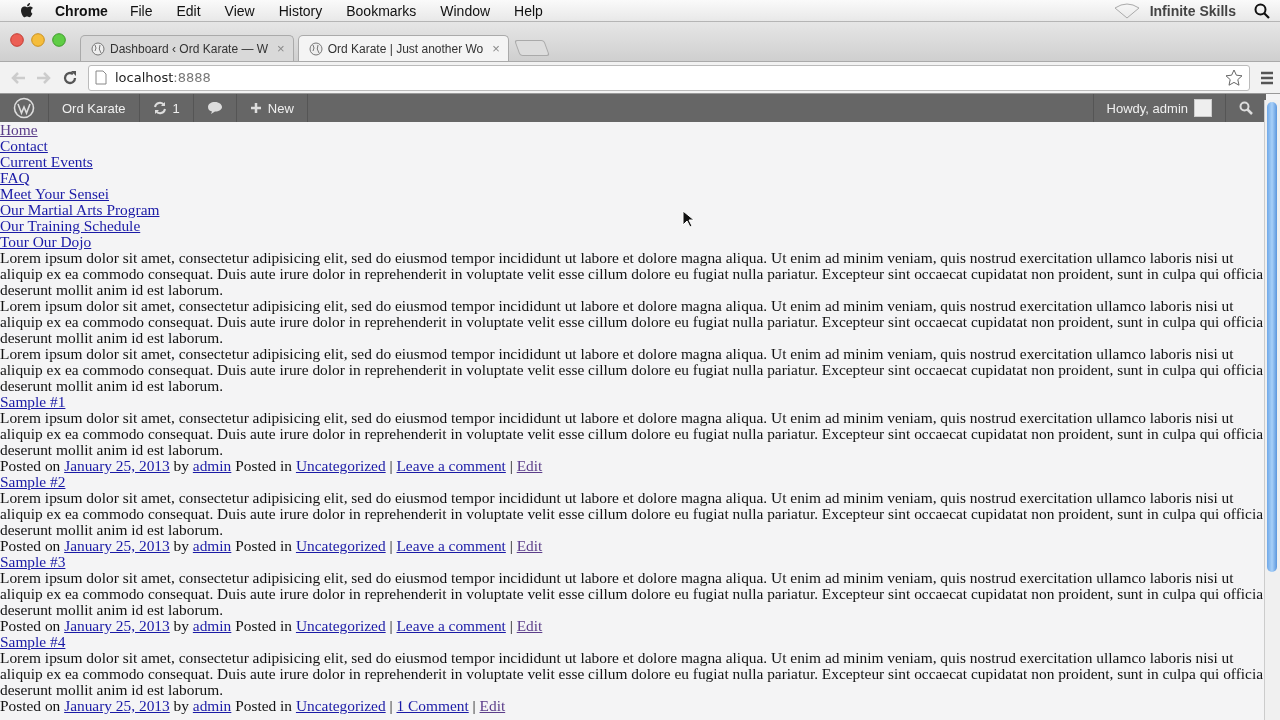 This screenshot has height=720, width=1280. Describe the element at coordinates (189, 48) in the screenshot. I see `tab-title: Dashboard ‹ Ord Karate — W` at that location.